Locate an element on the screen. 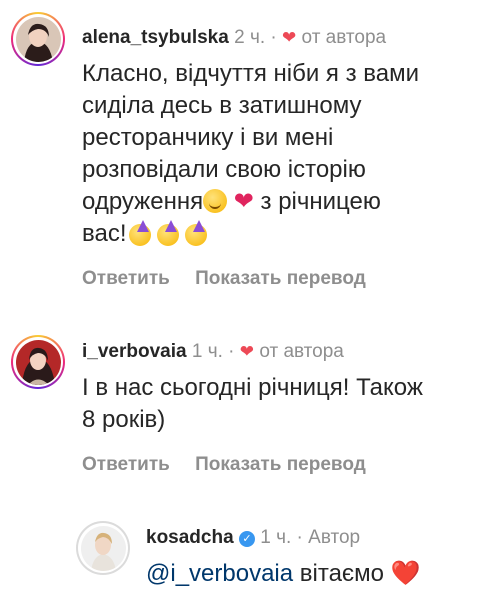 The height and width of the screenshot is (600, 500). red-heart-icon: ❤️ is located at coordinates (405, 573).